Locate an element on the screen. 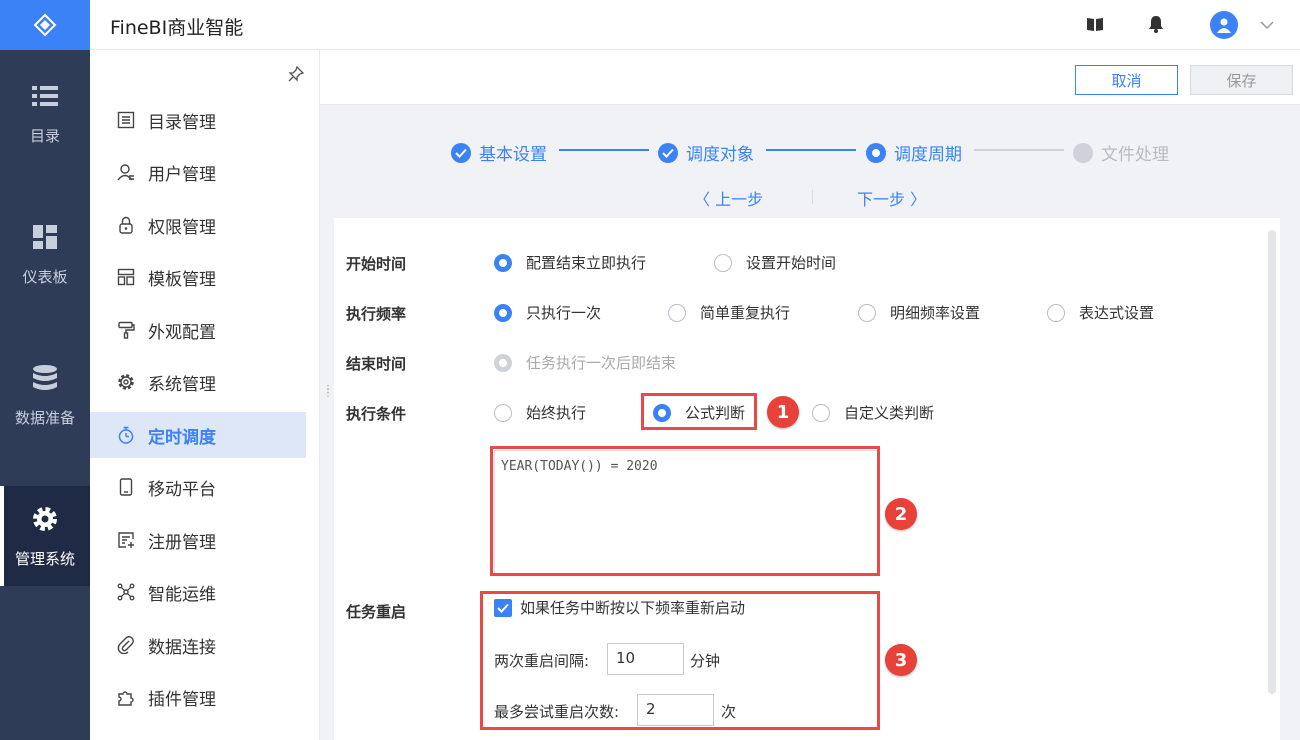  mobile-icon is located at coordinates (126, 487).